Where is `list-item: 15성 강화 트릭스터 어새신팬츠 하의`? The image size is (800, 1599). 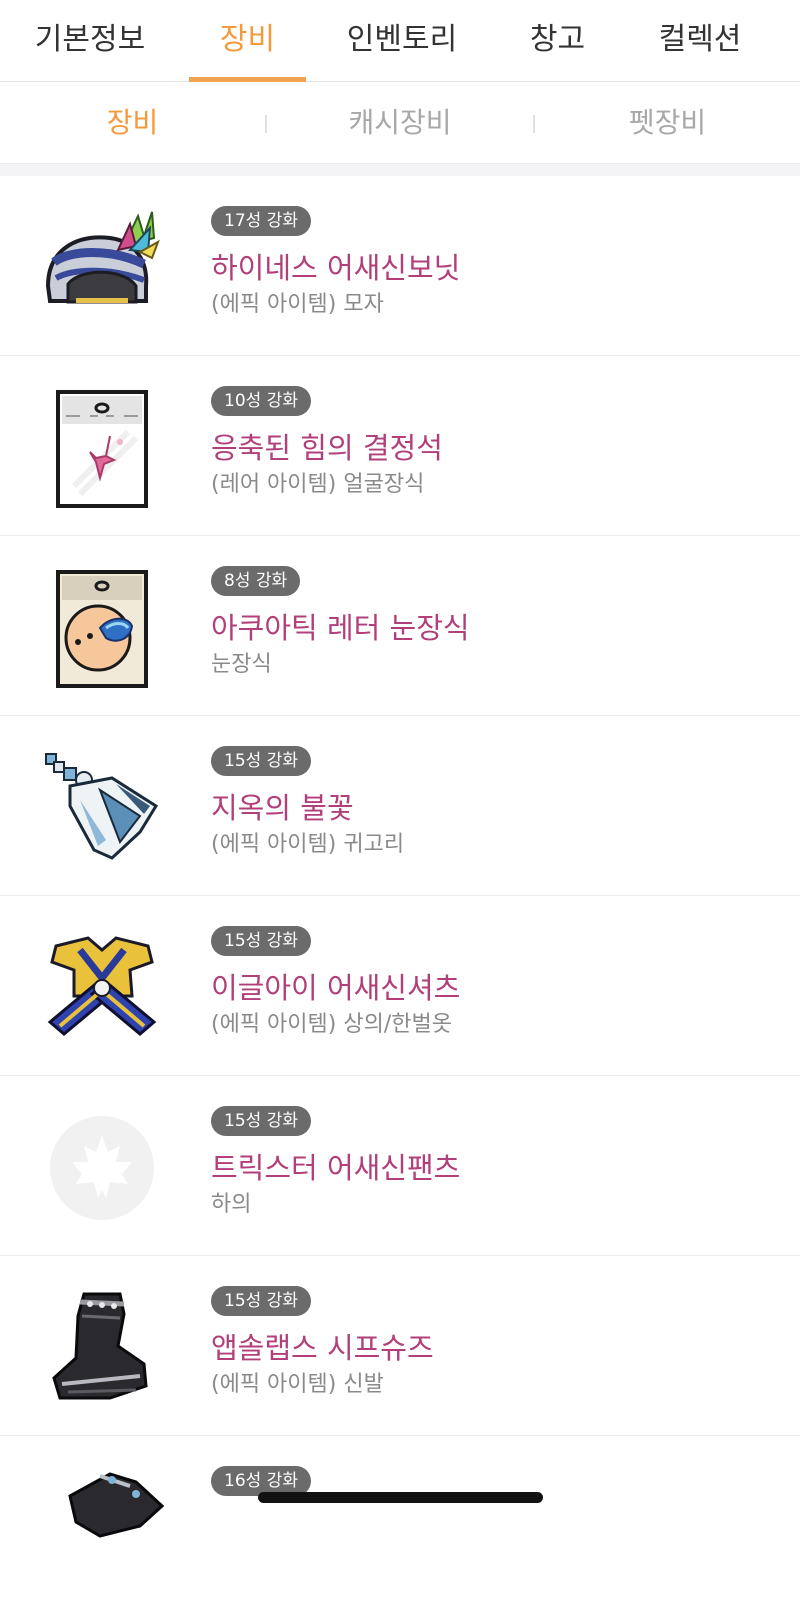 list-item: 15성 강화 트릭스터 어새신팬츠 하의 is located at coordinates (400, 1166).